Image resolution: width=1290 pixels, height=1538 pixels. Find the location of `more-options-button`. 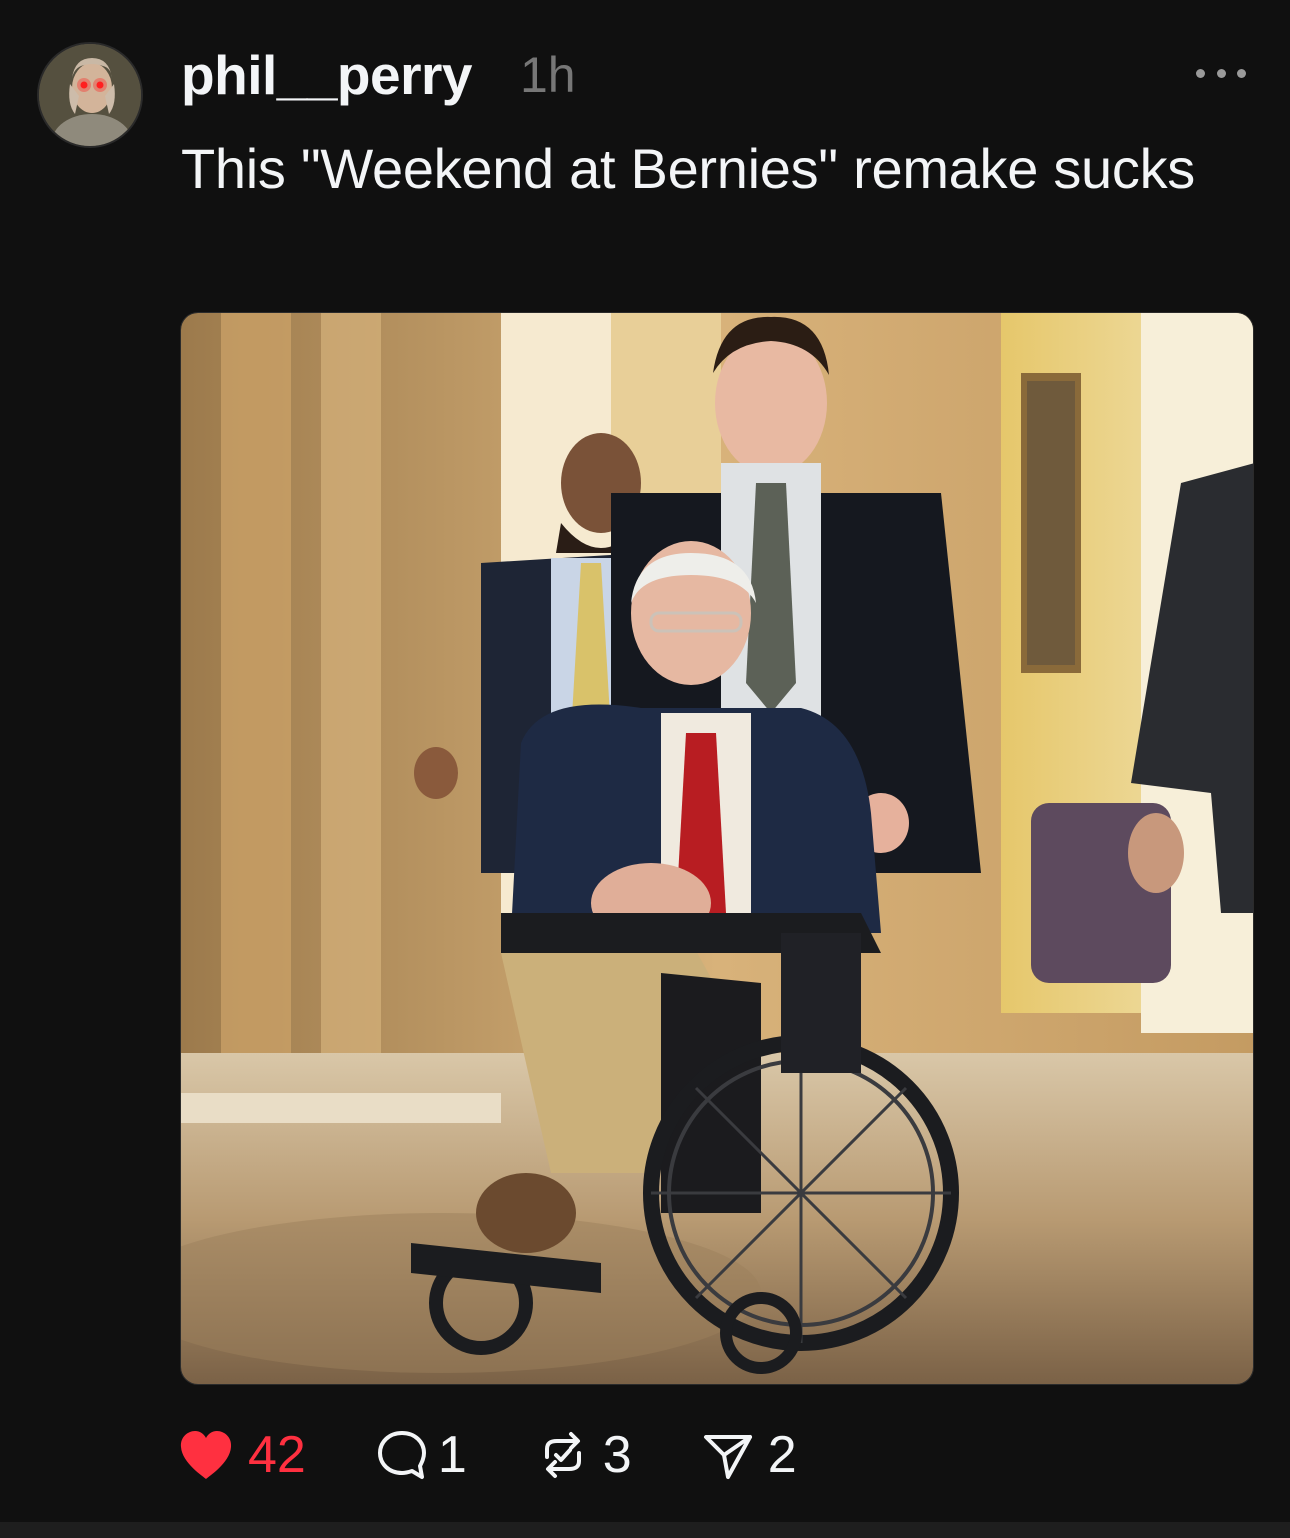

more-options-button is located at coordinates (1221, 73).